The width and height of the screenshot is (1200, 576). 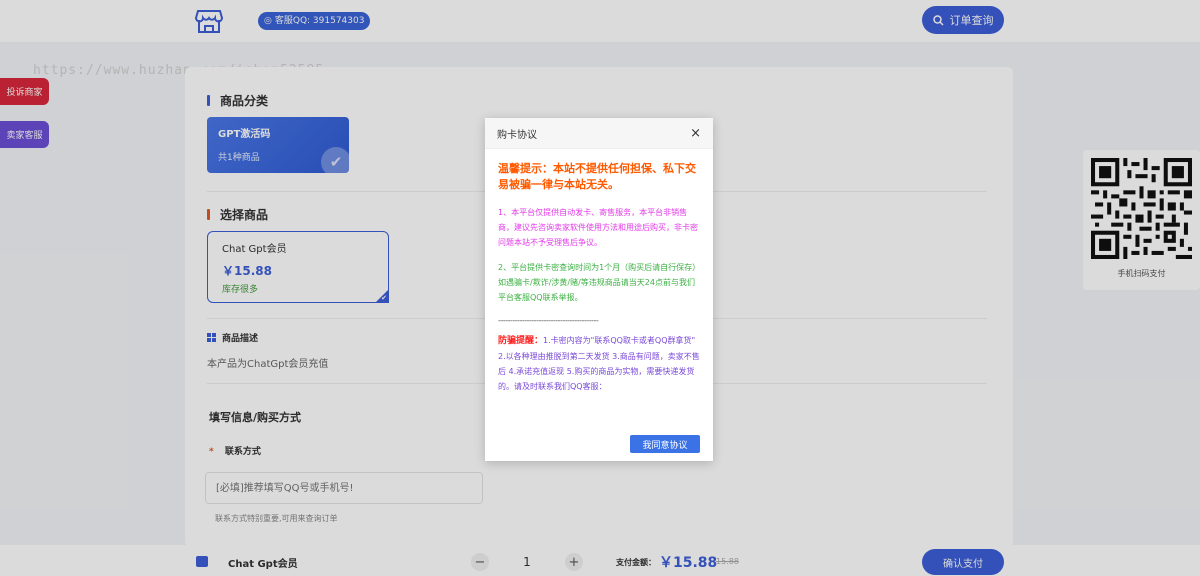 I want to click on fraud-label: 防骗提醒：, so click(x=521, y=341).